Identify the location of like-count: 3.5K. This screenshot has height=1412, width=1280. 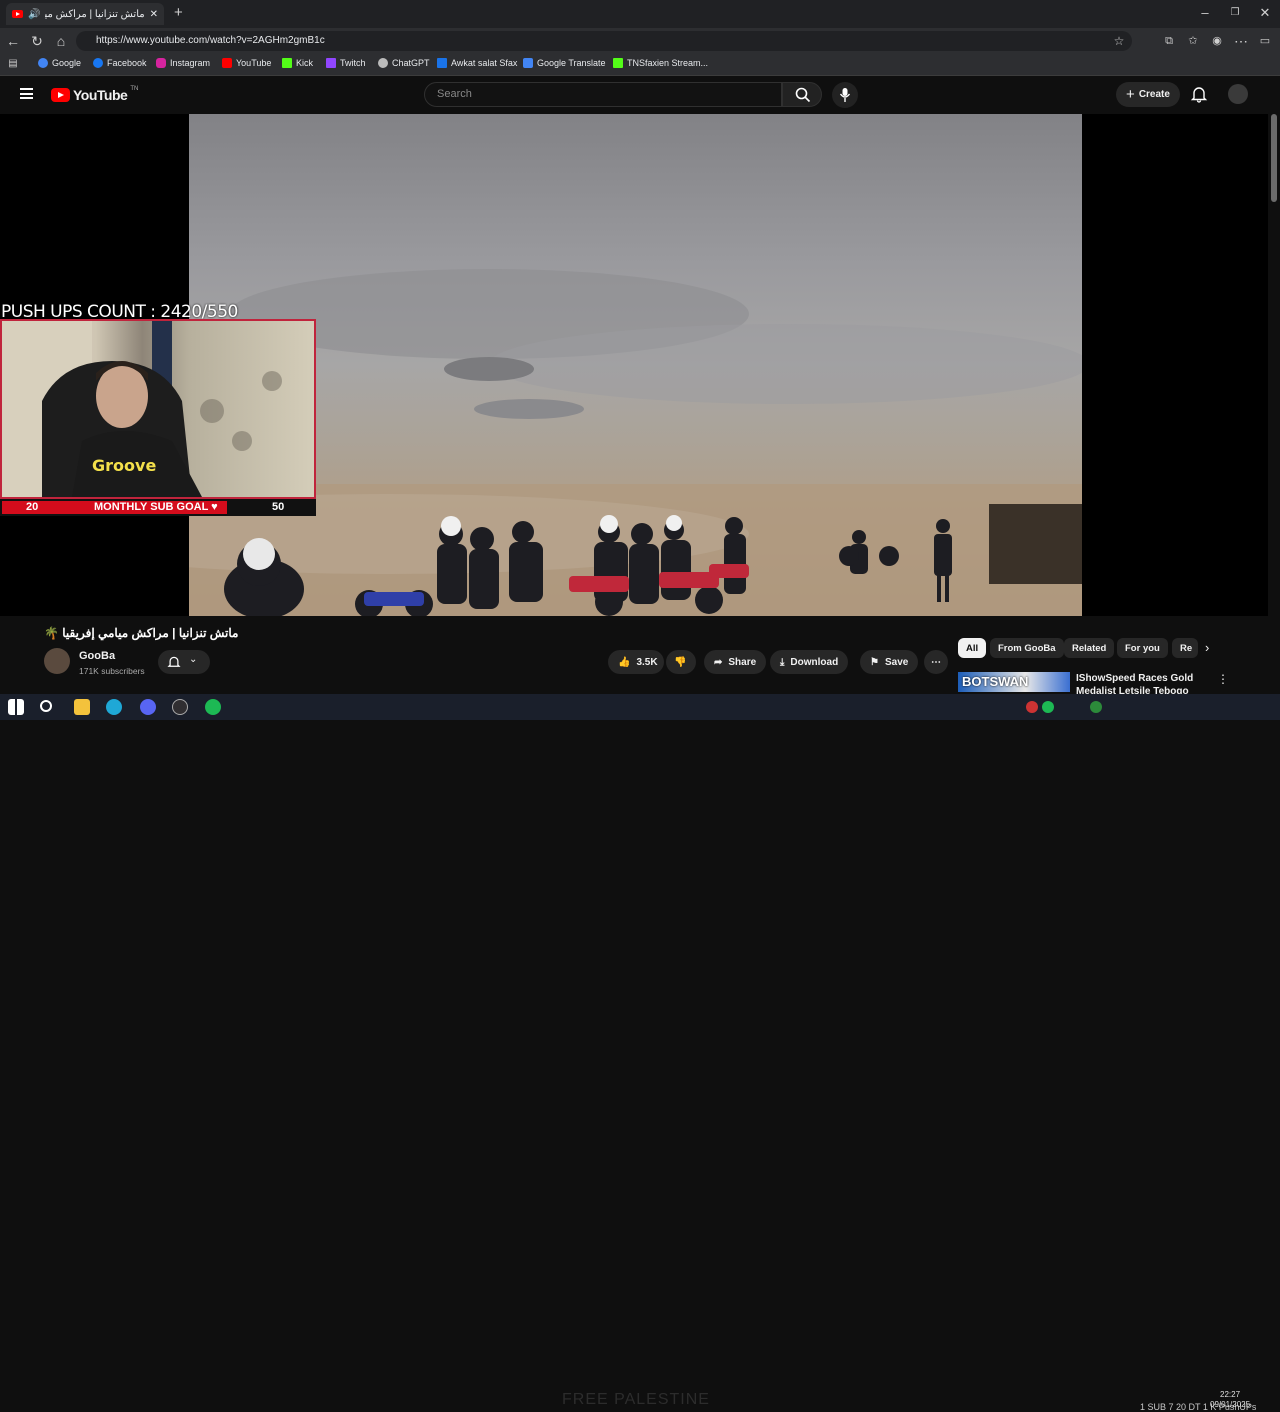
(647, 662).